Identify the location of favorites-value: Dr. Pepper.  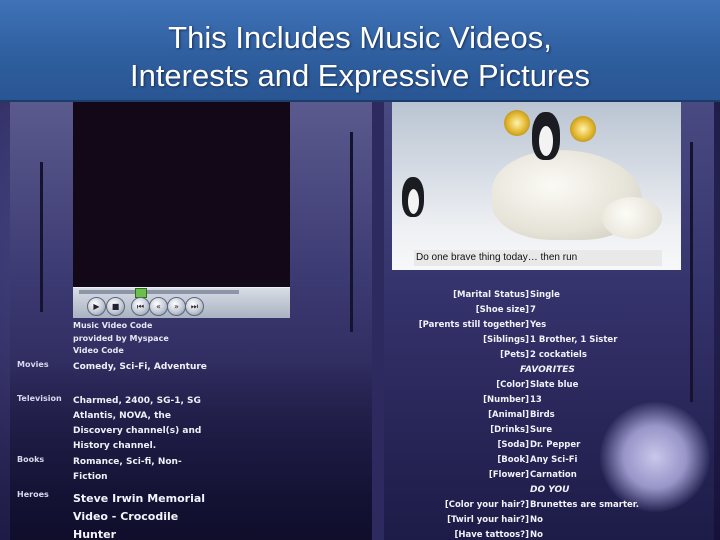
(555, 445).